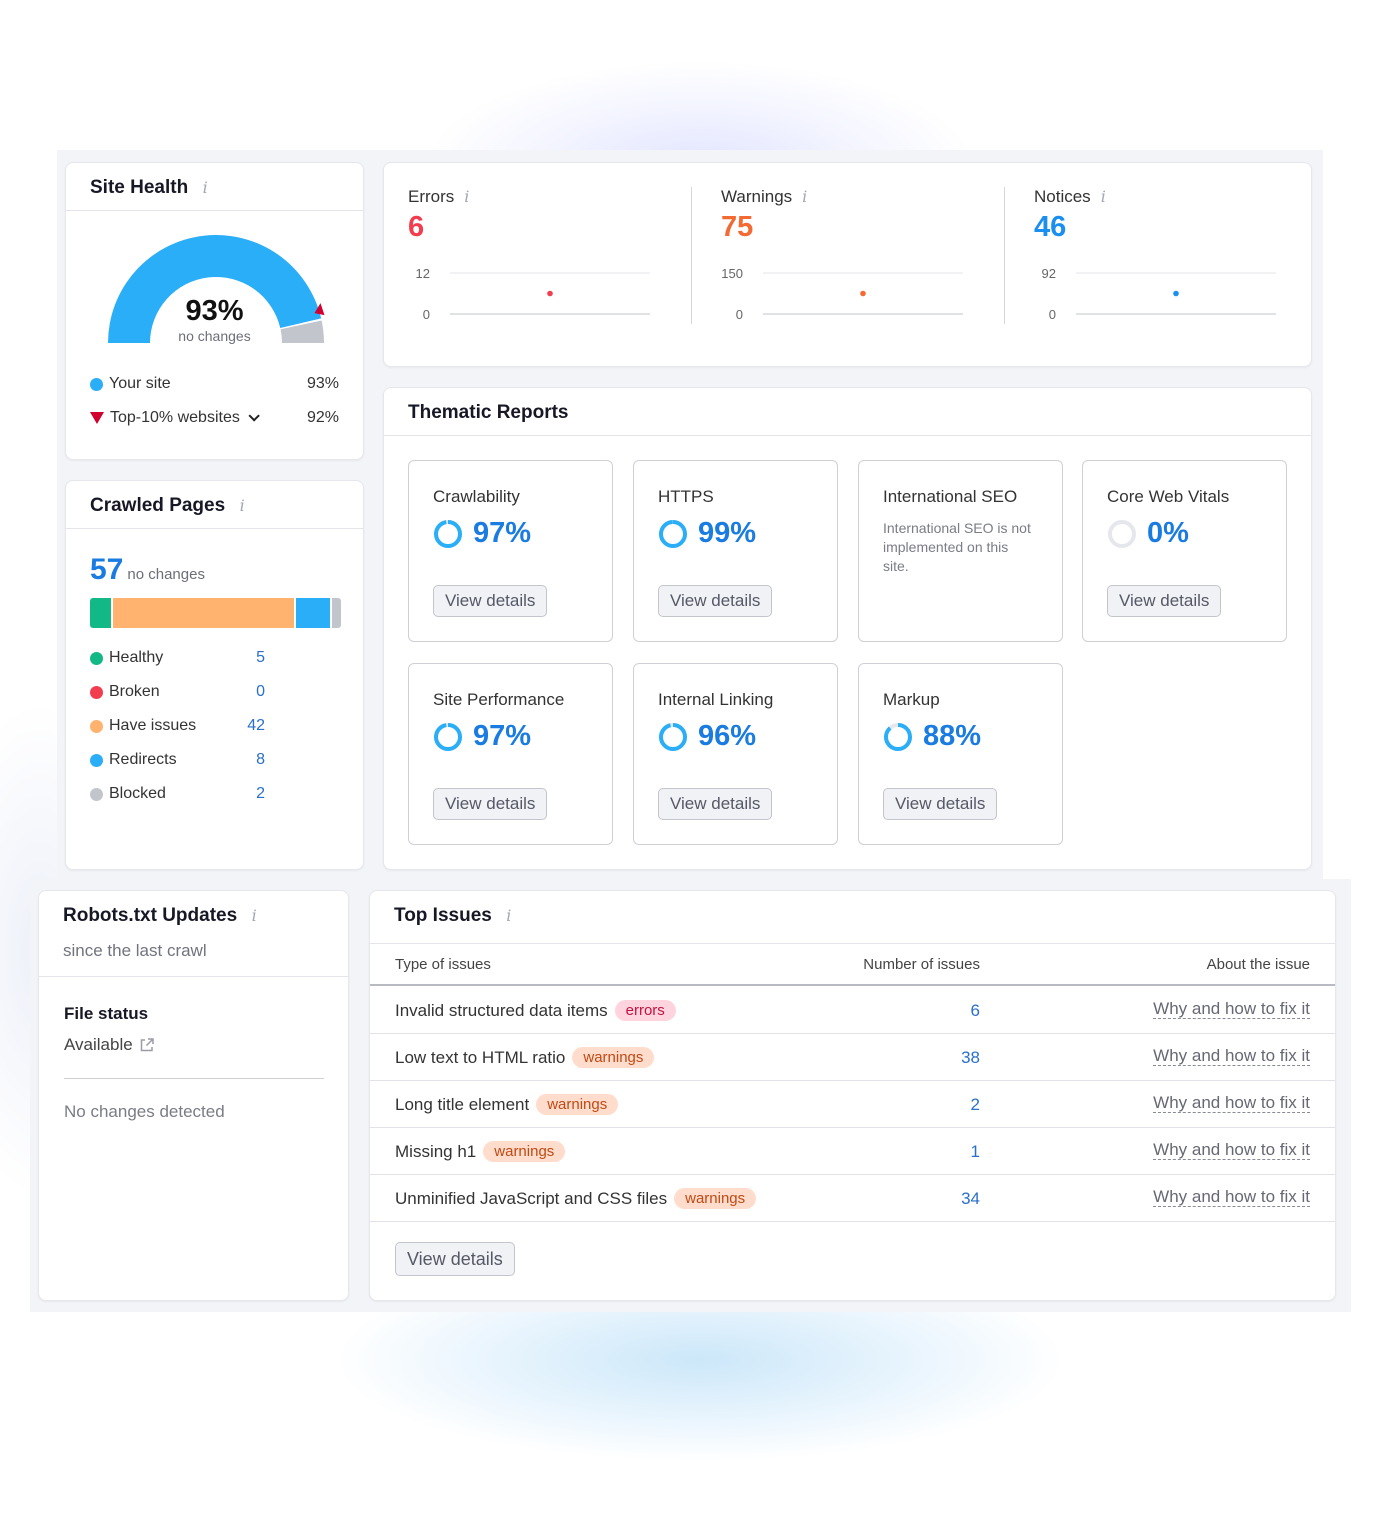  I want to click on report-tile-https: HTTPS 99% View details, so click(735, 551).